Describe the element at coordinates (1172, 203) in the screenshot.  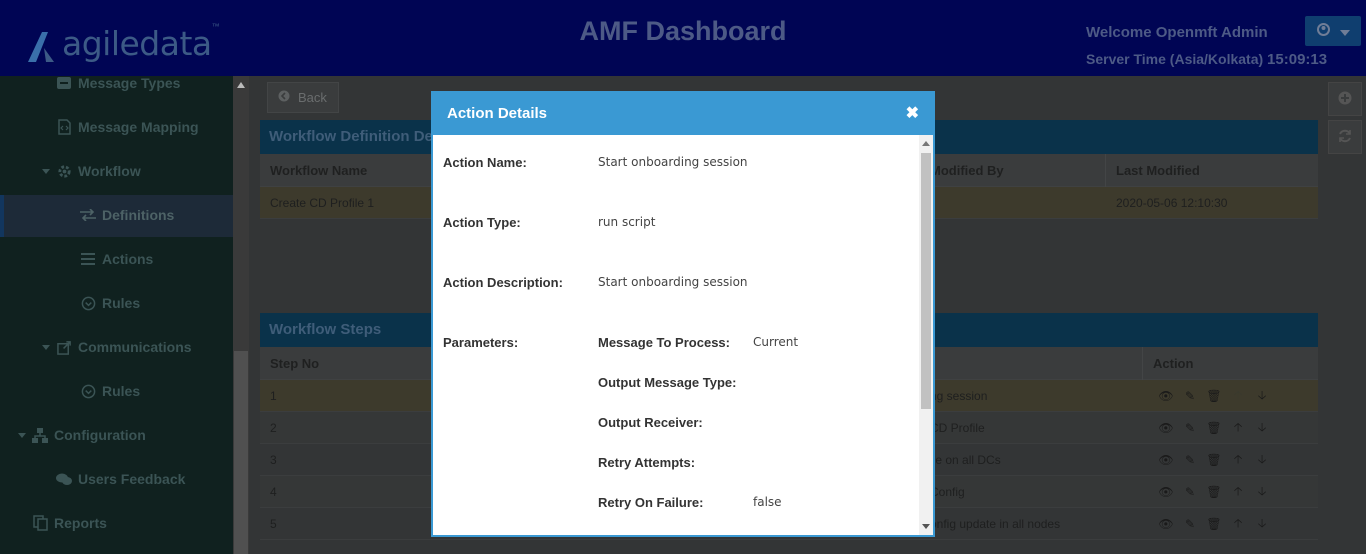
I see `last-modified-cell: 2020-05-06 12:10:30` at that location.